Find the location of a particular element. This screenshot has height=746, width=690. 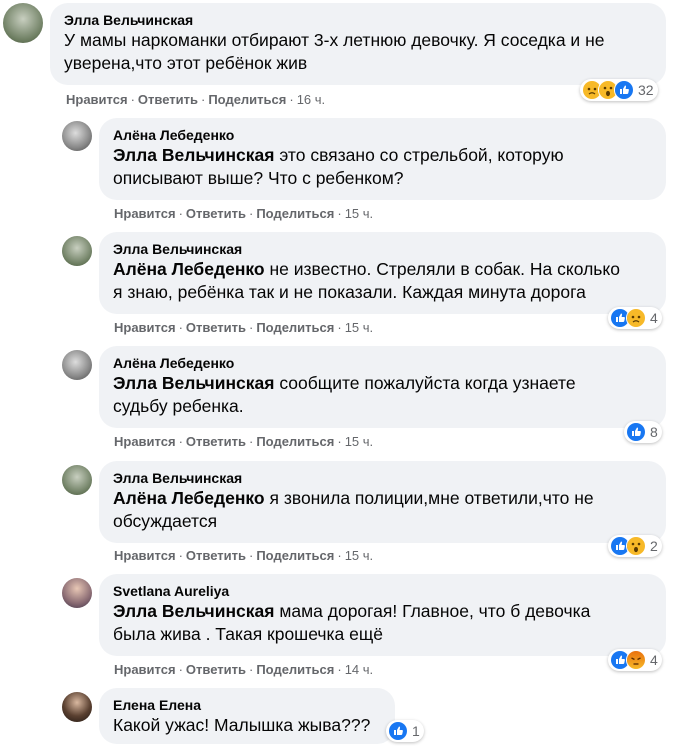

reactions-summary: 8 is located at coordinates (643, 432).